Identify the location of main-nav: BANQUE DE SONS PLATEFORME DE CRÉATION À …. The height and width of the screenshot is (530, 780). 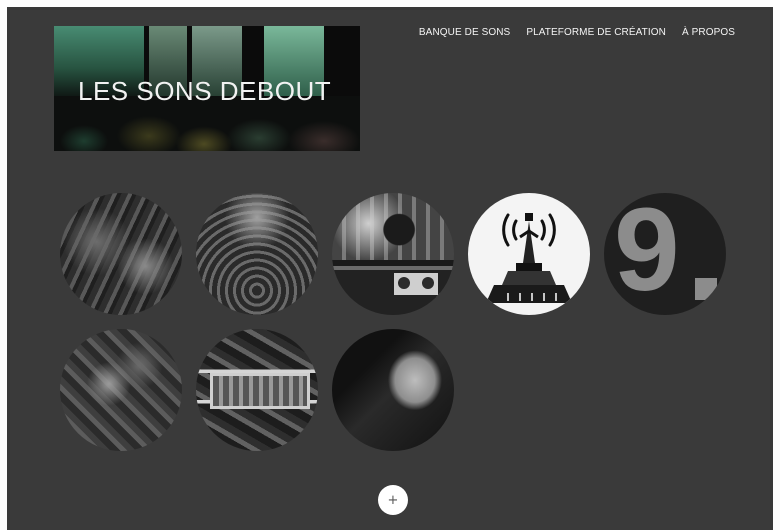
(577, 32).